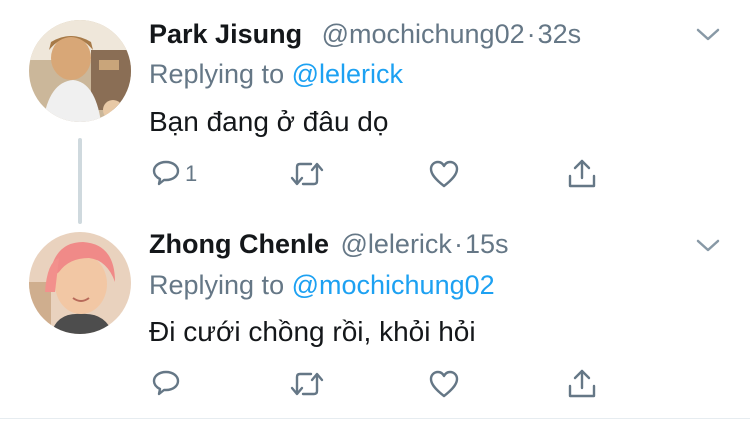 The image size is (750, 421). I want to click on mention-link: @mochichung02, so click(393, 285).